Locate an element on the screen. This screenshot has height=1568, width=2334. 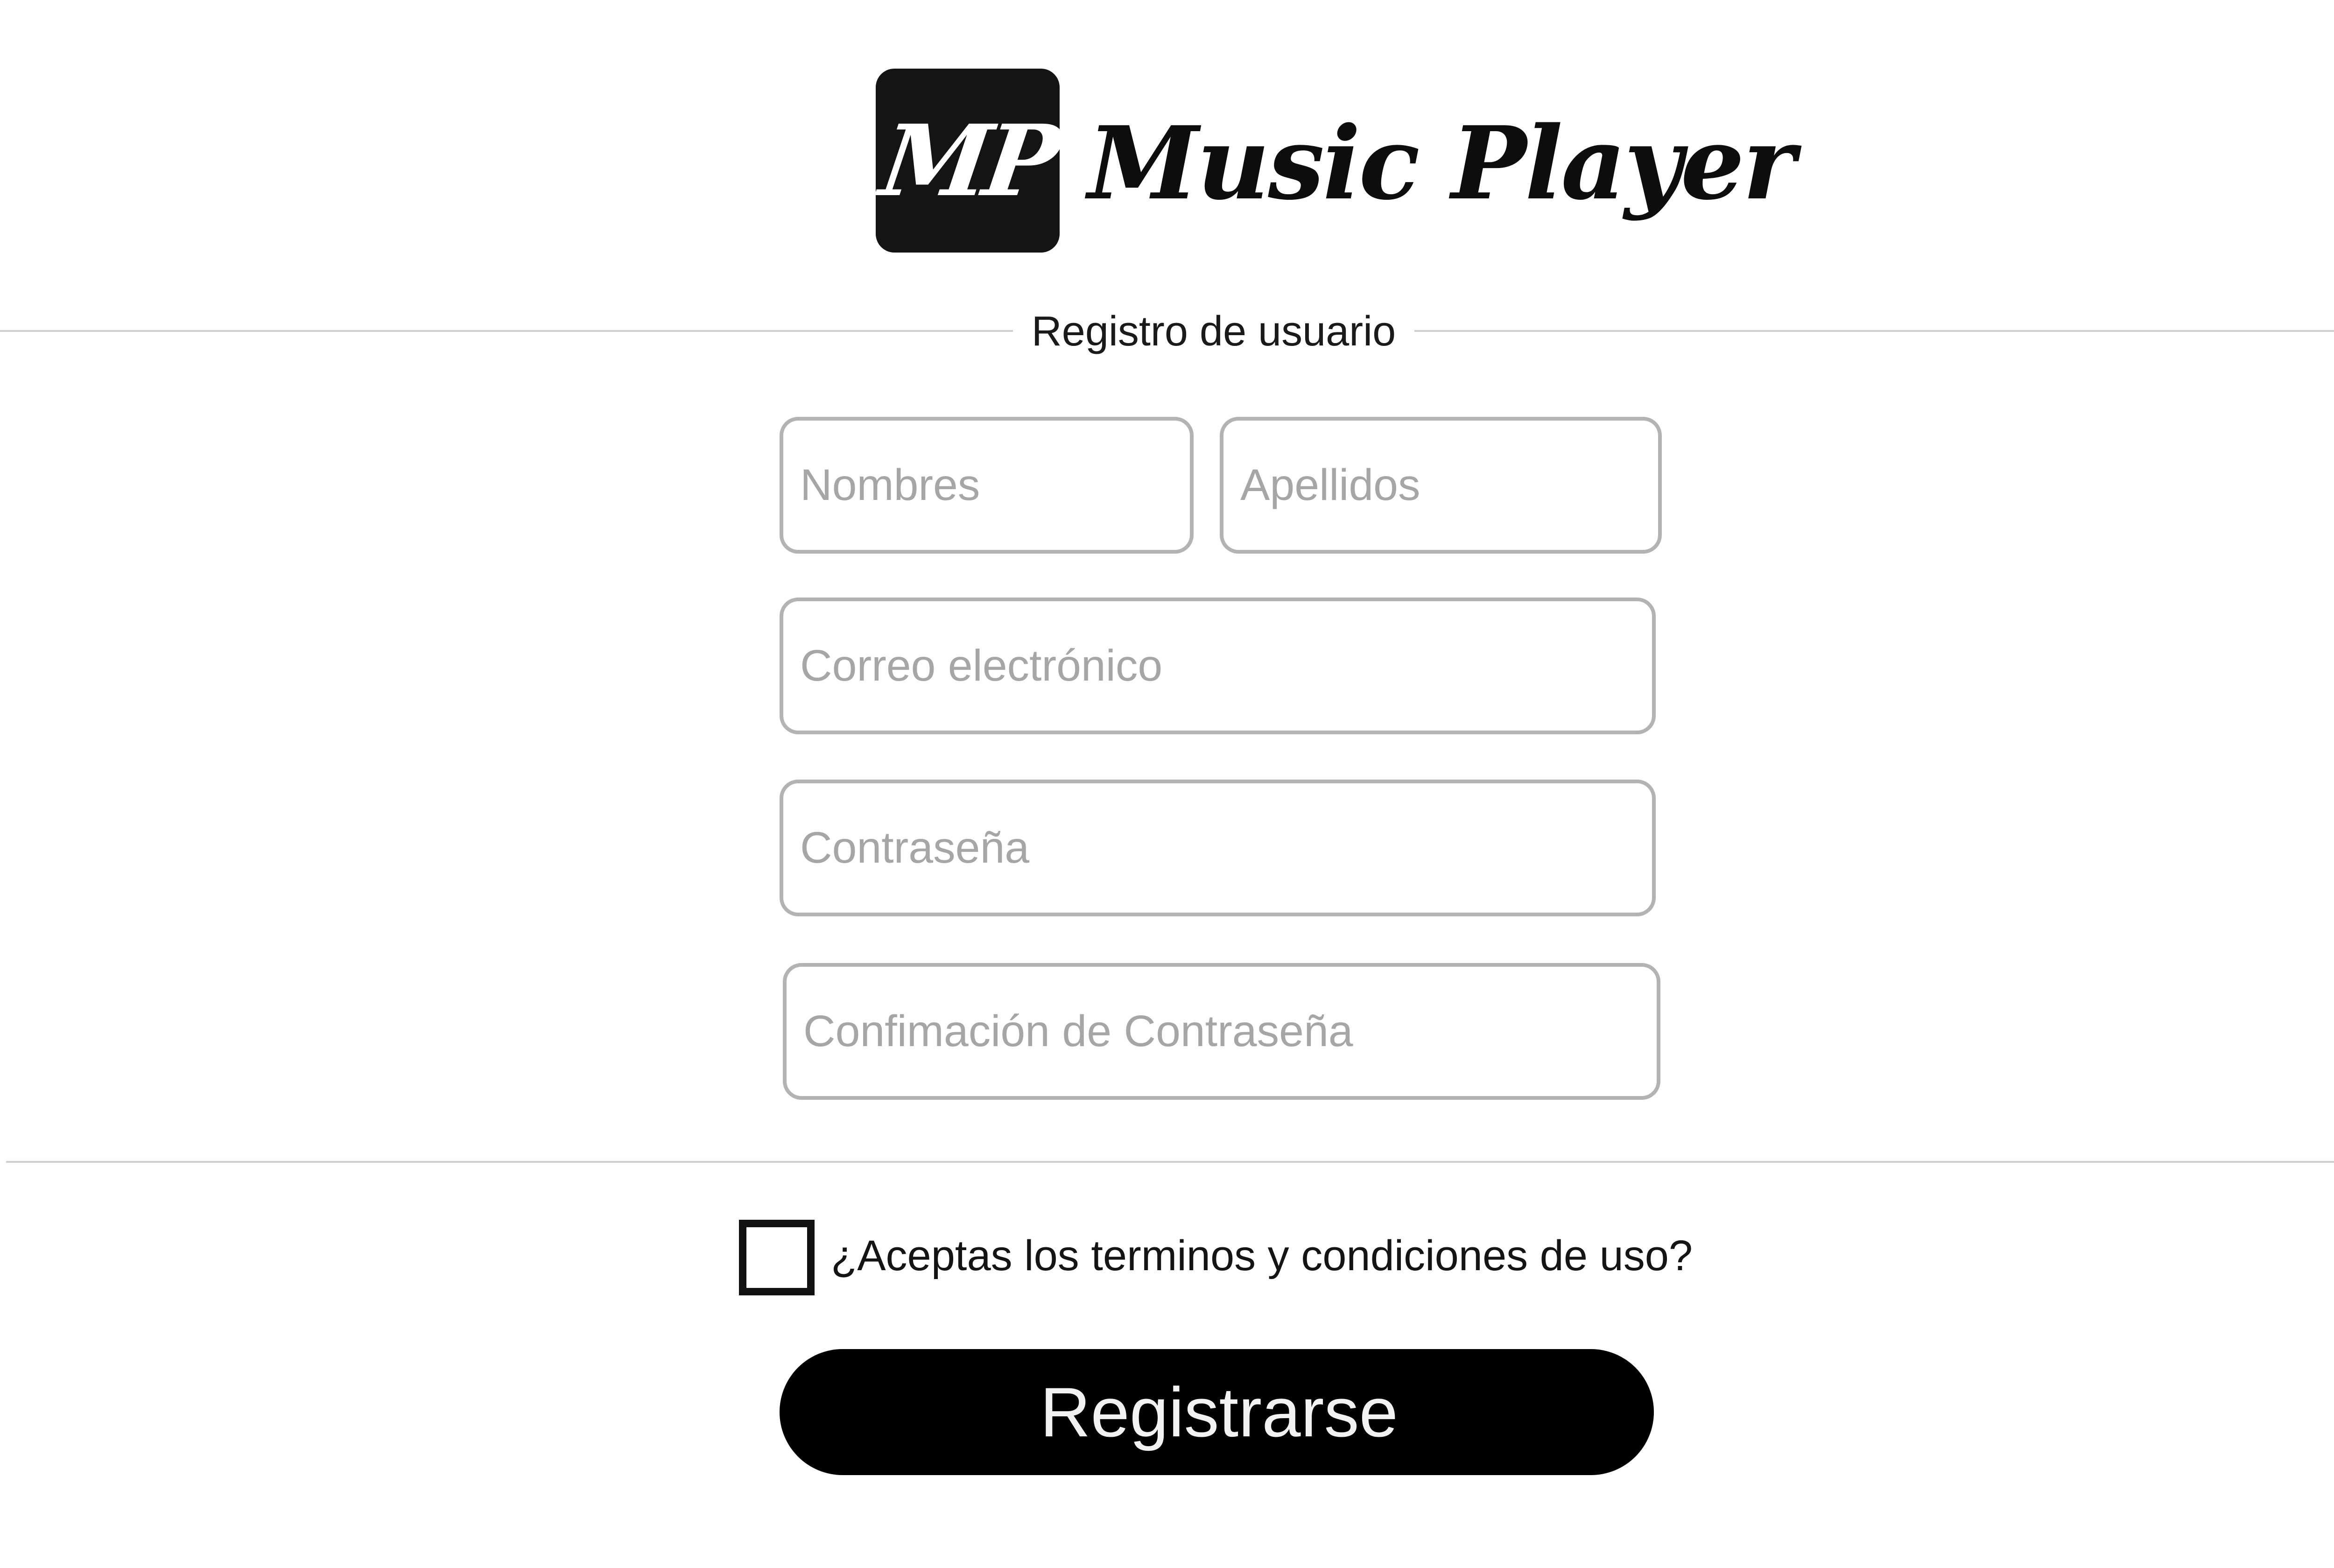
email-input is located at coordinates (1218, 666).